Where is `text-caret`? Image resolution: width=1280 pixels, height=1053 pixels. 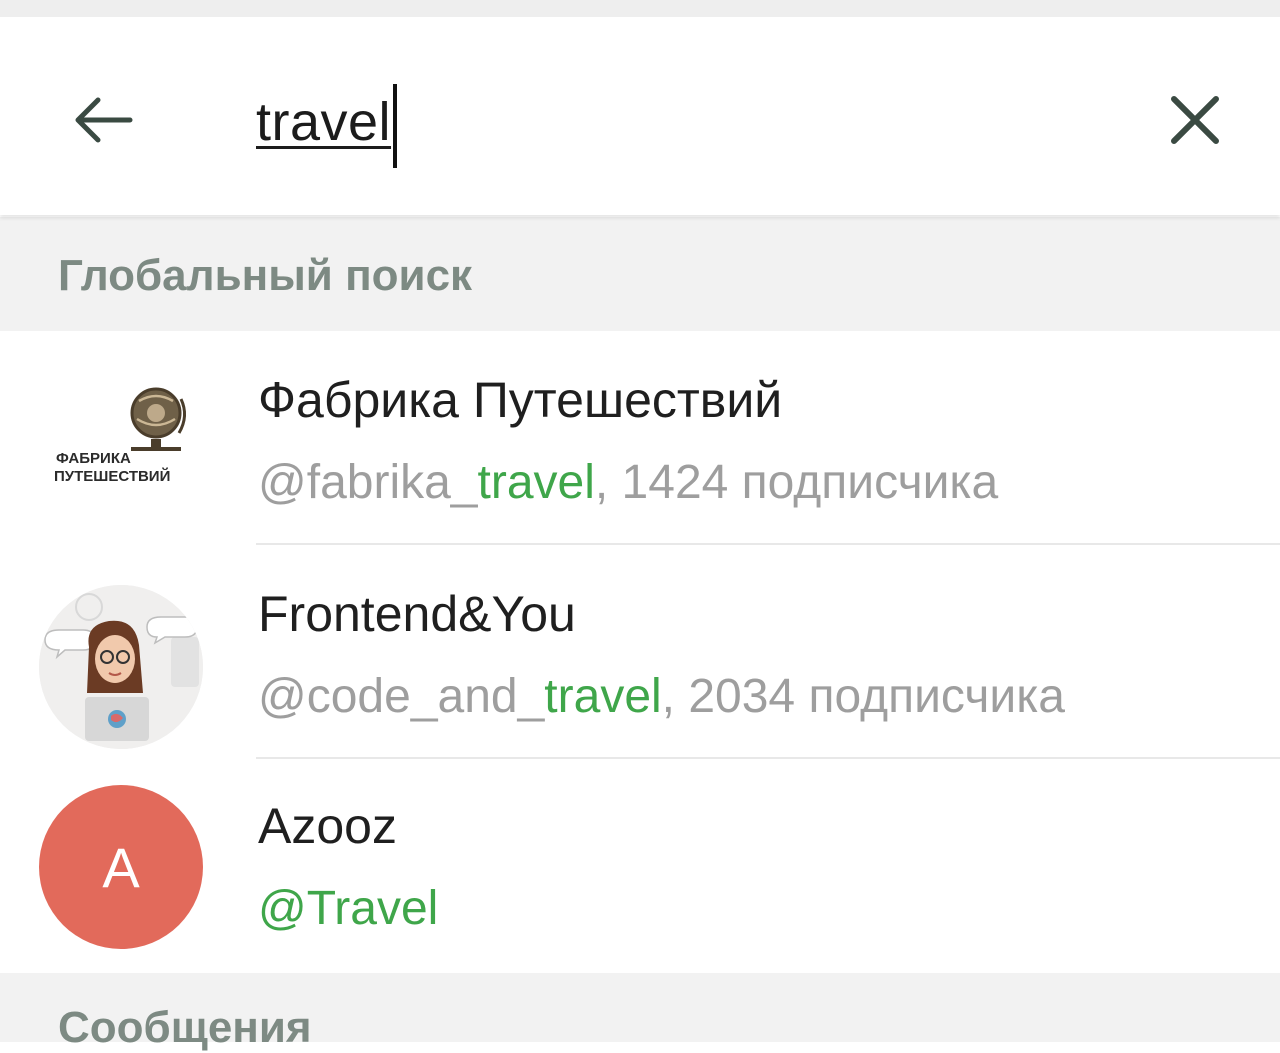
text-caret is located at coordinates (395, 126).